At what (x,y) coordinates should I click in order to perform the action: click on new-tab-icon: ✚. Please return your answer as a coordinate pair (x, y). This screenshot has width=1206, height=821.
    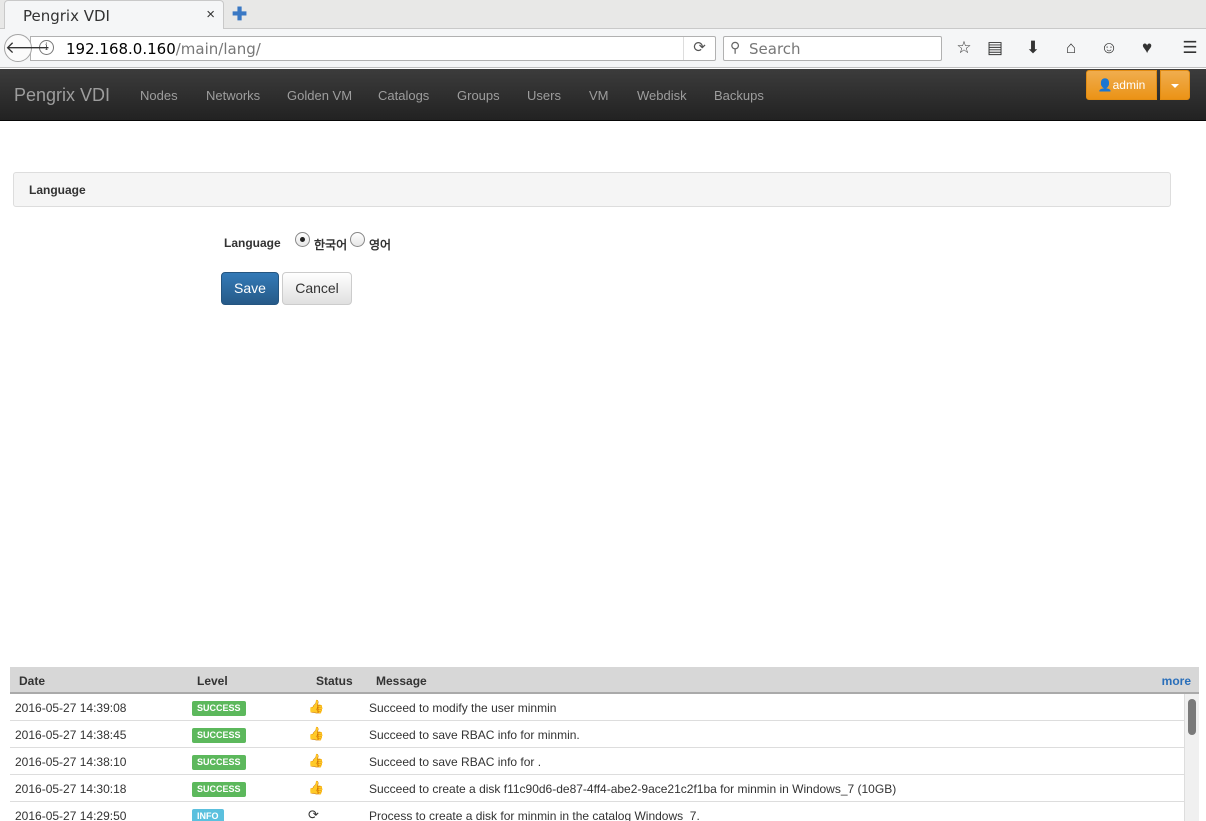
    Looking at the image, I should click on (239, 14).